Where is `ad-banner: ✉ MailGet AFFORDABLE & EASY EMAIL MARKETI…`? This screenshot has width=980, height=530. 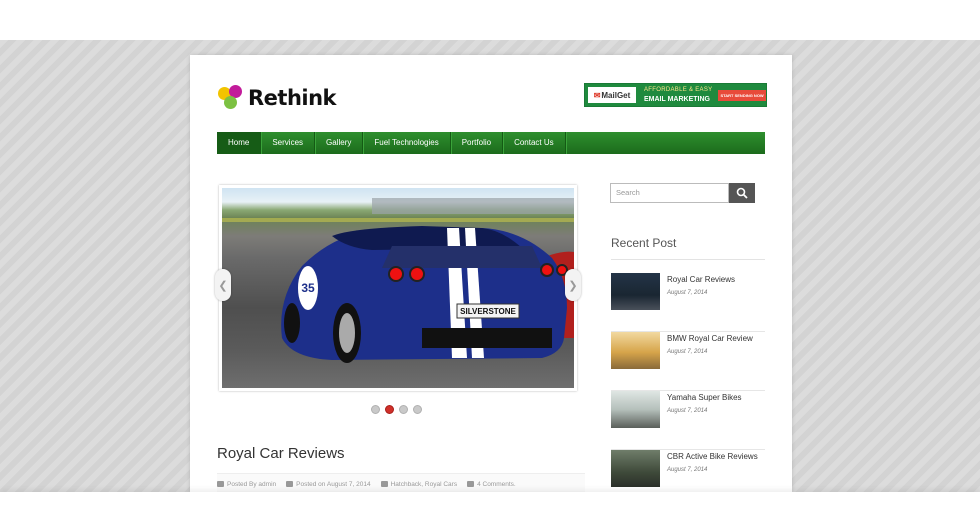
ad-banner: ✉ MailGet AFFORDABLE & EASY EMAIL MARKETI… is located at coordinates (675, 95).